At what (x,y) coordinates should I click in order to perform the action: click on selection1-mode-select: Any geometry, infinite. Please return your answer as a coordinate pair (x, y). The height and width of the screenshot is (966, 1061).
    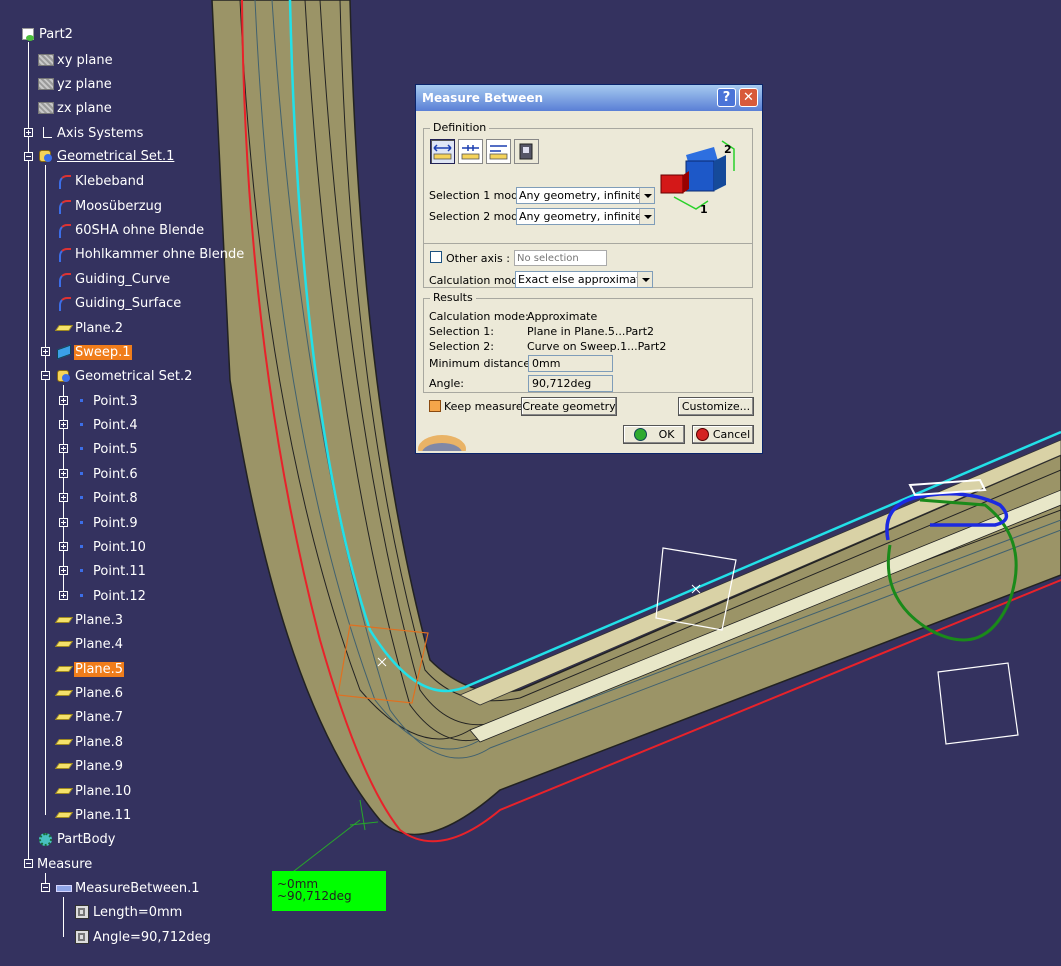
    Looking at the image, I should click on (585, 195).